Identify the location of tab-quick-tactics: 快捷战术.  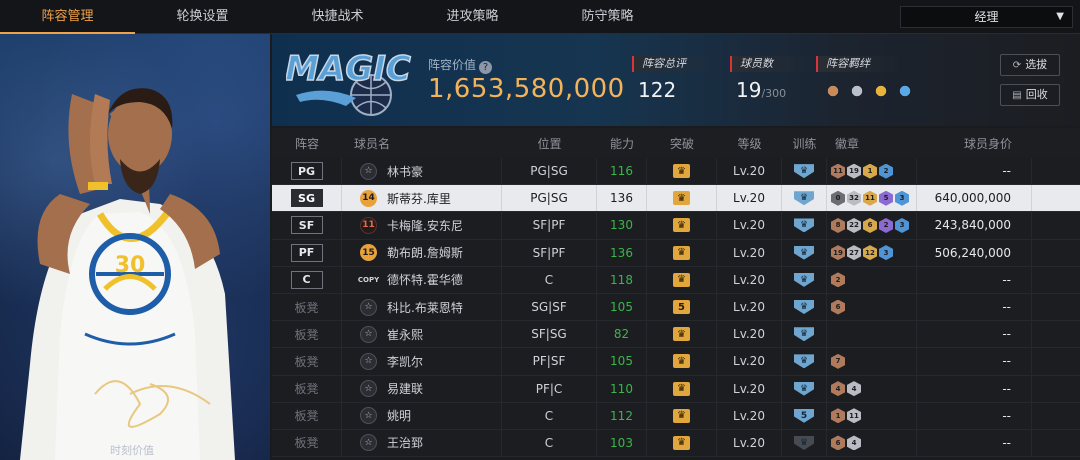
(337, 17).